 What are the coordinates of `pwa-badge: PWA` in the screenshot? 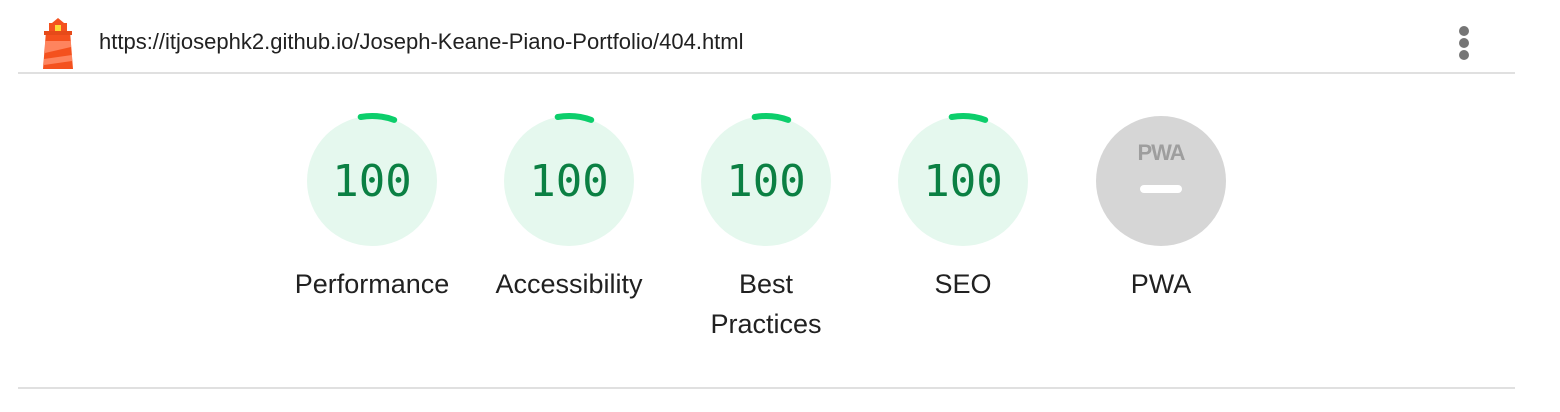 It's located at (1161, 181).